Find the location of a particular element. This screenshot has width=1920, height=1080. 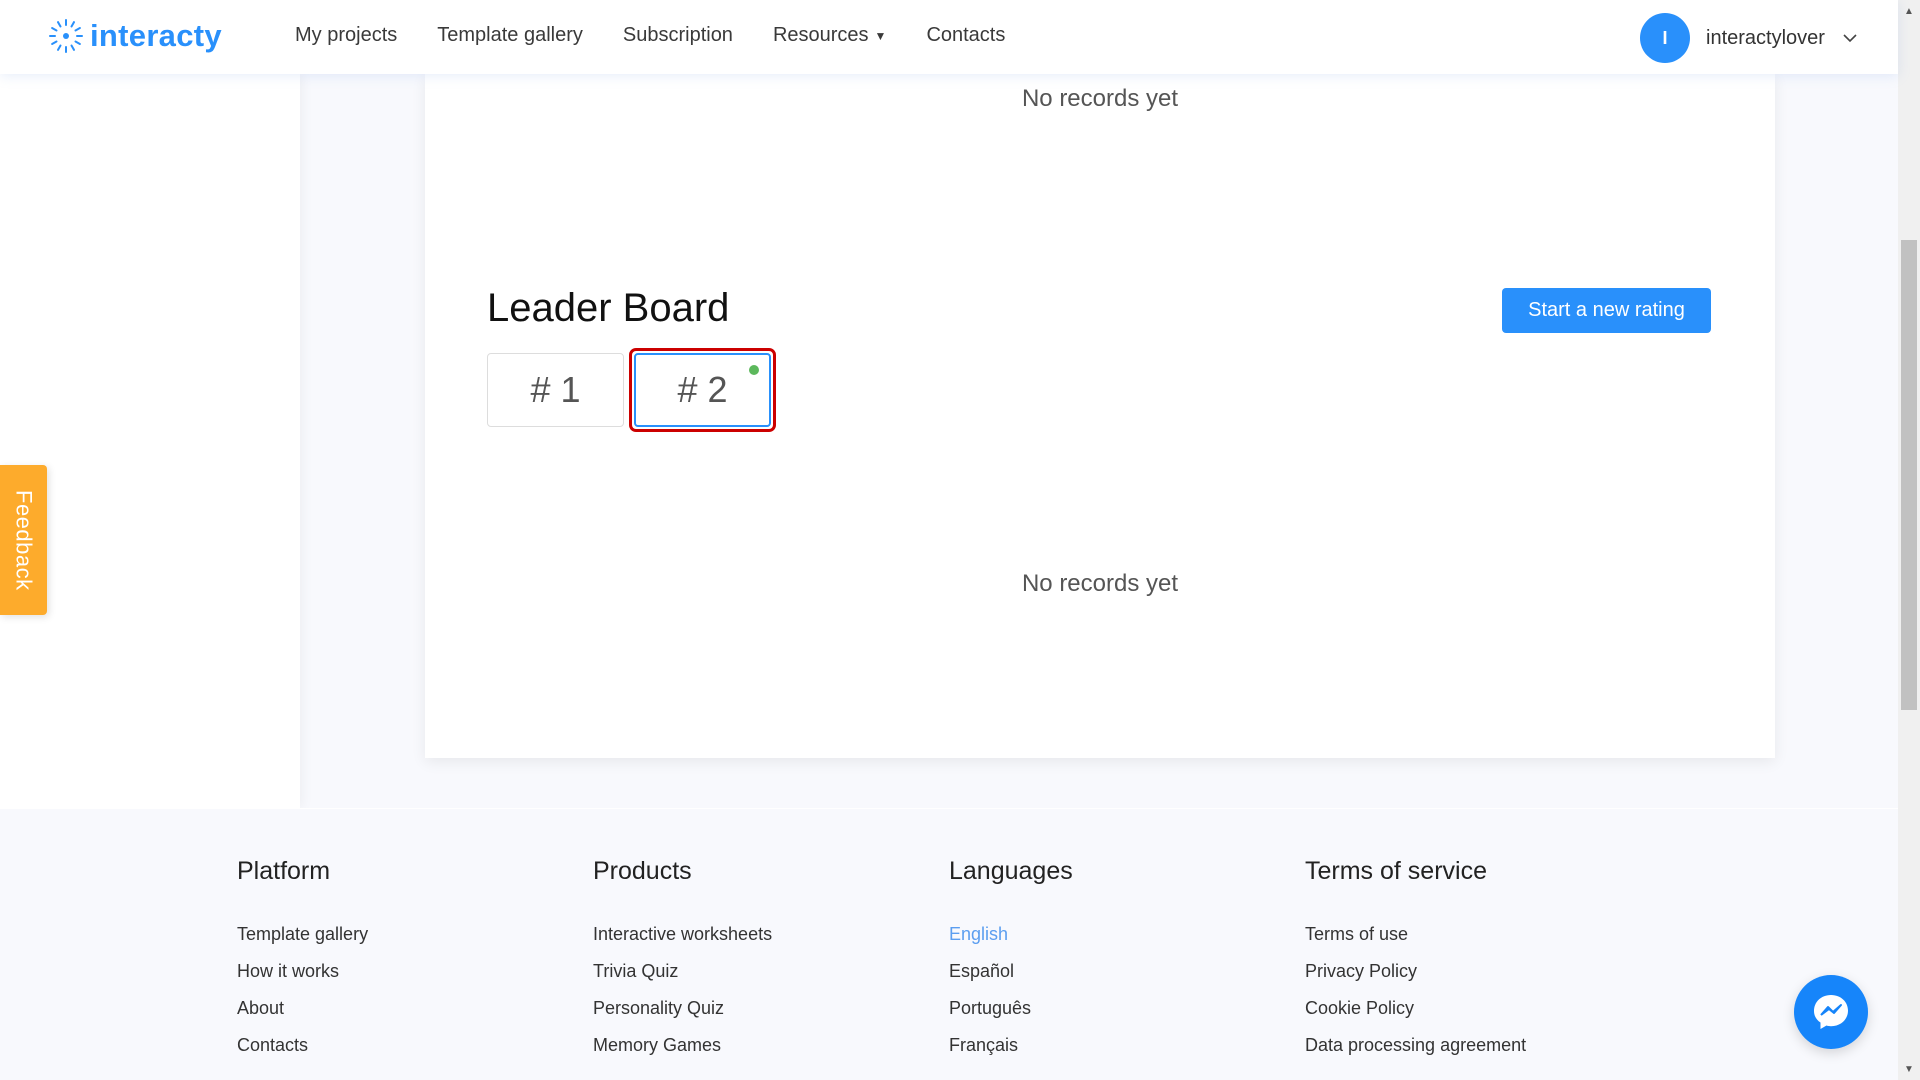

rating-tab-1: # 1 is located at coordinates (555, 390).